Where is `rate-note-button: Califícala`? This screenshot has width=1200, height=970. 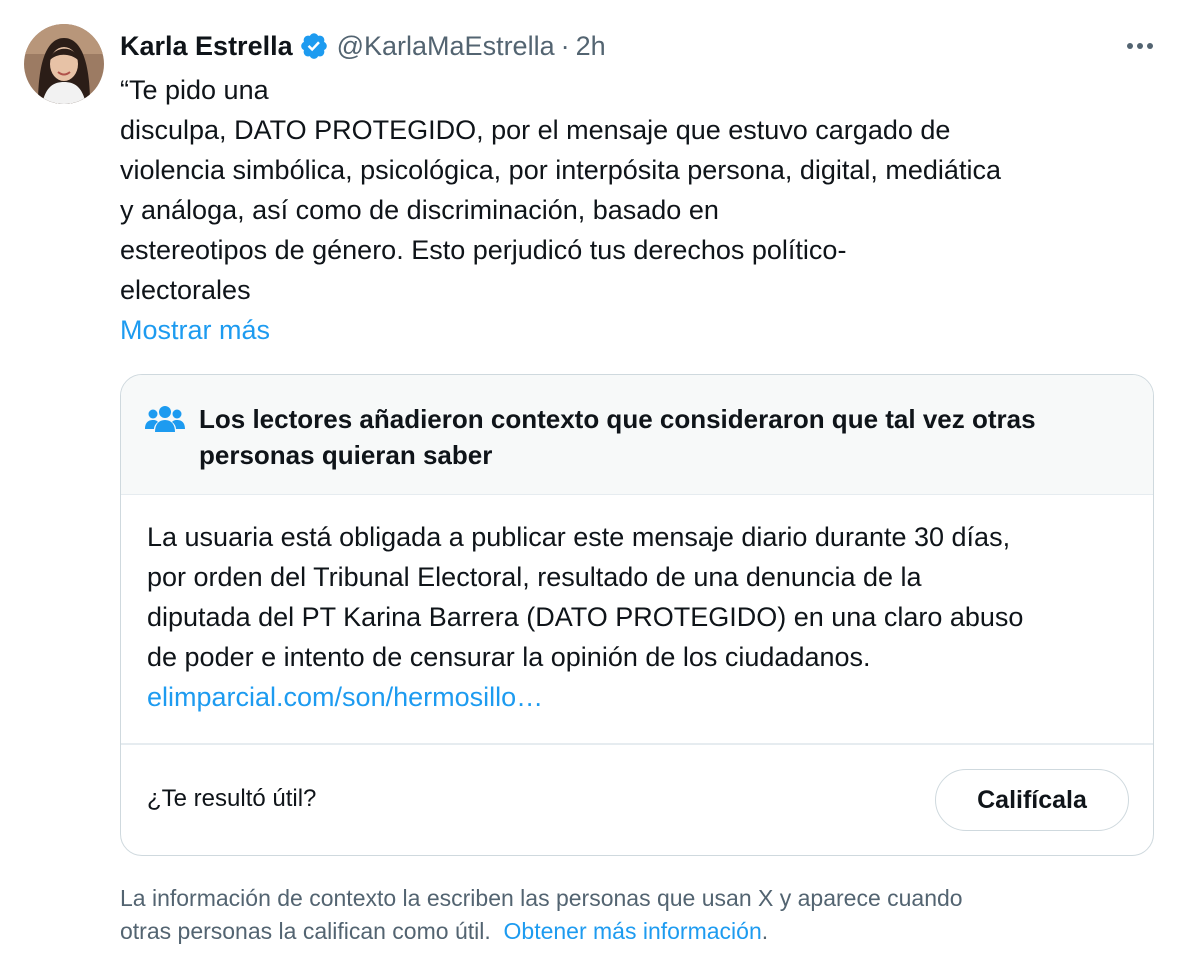
rate-note-button: Califícala is located at coordinates (1032, 800).